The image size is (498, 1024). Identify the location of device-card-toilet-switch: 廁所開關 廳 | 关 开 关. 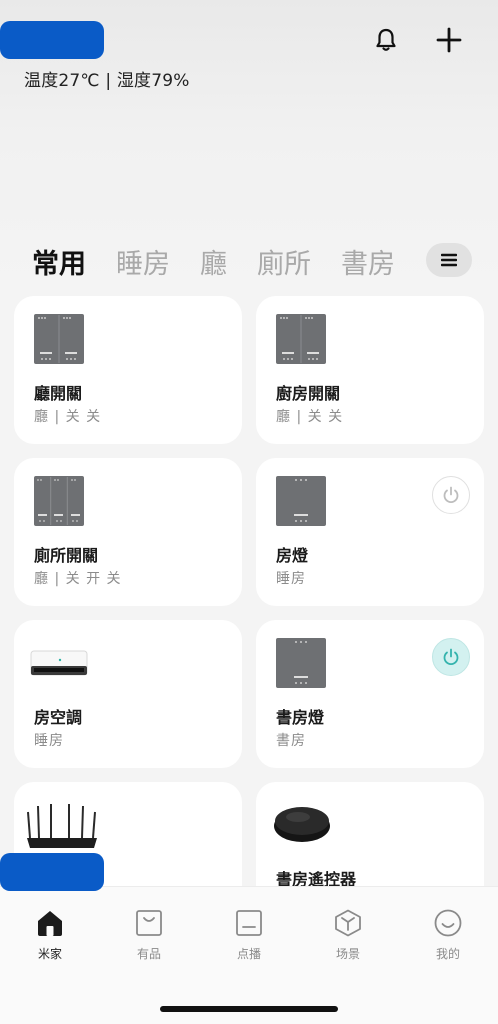
(128, 532).